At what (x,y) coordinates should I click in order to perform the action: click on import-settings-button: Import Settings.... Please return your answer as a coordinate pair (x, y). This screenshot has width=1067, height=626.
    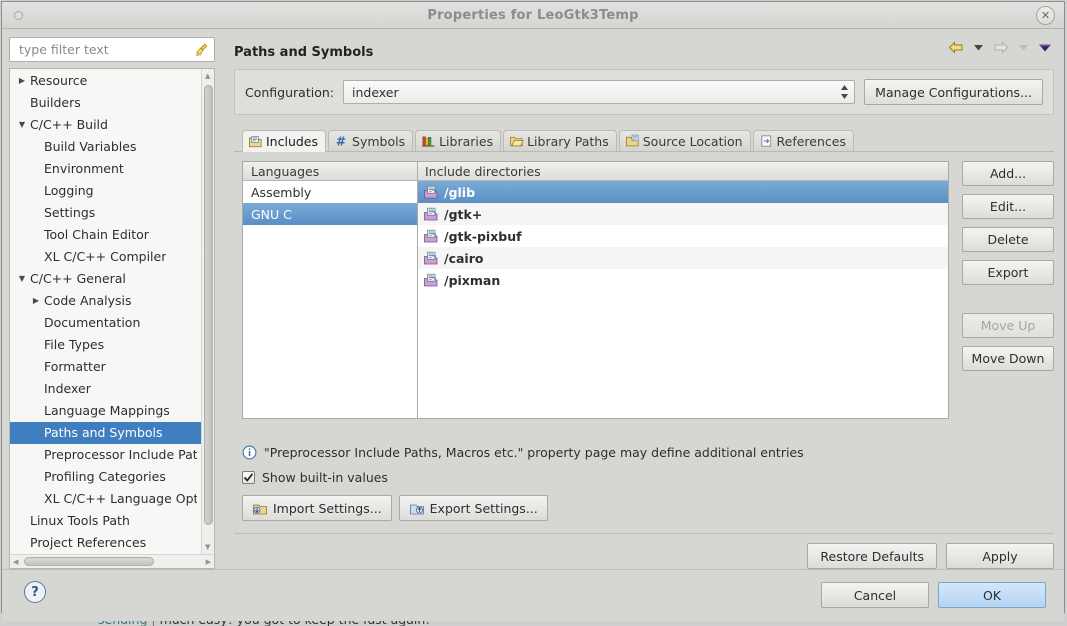
    Looking at the image, I should click on (317, 508).